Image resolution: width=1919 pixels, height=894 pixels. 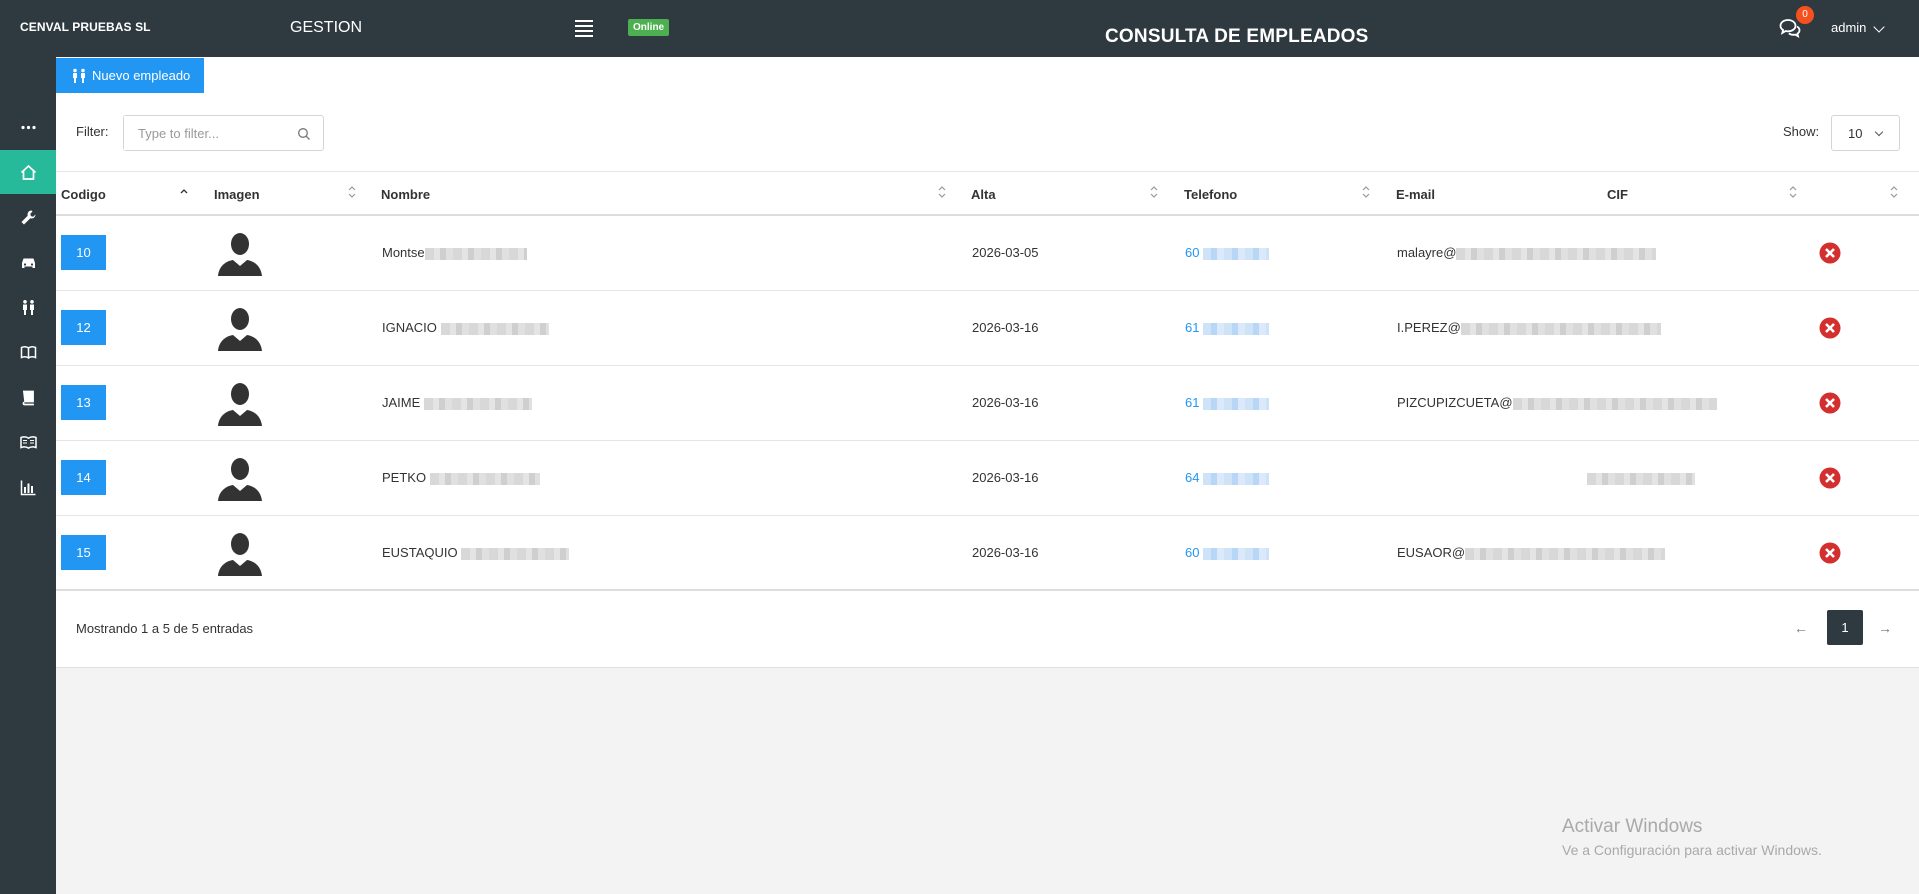 I want to click on pagination-next-button: →, so click(x=1885, y=628).